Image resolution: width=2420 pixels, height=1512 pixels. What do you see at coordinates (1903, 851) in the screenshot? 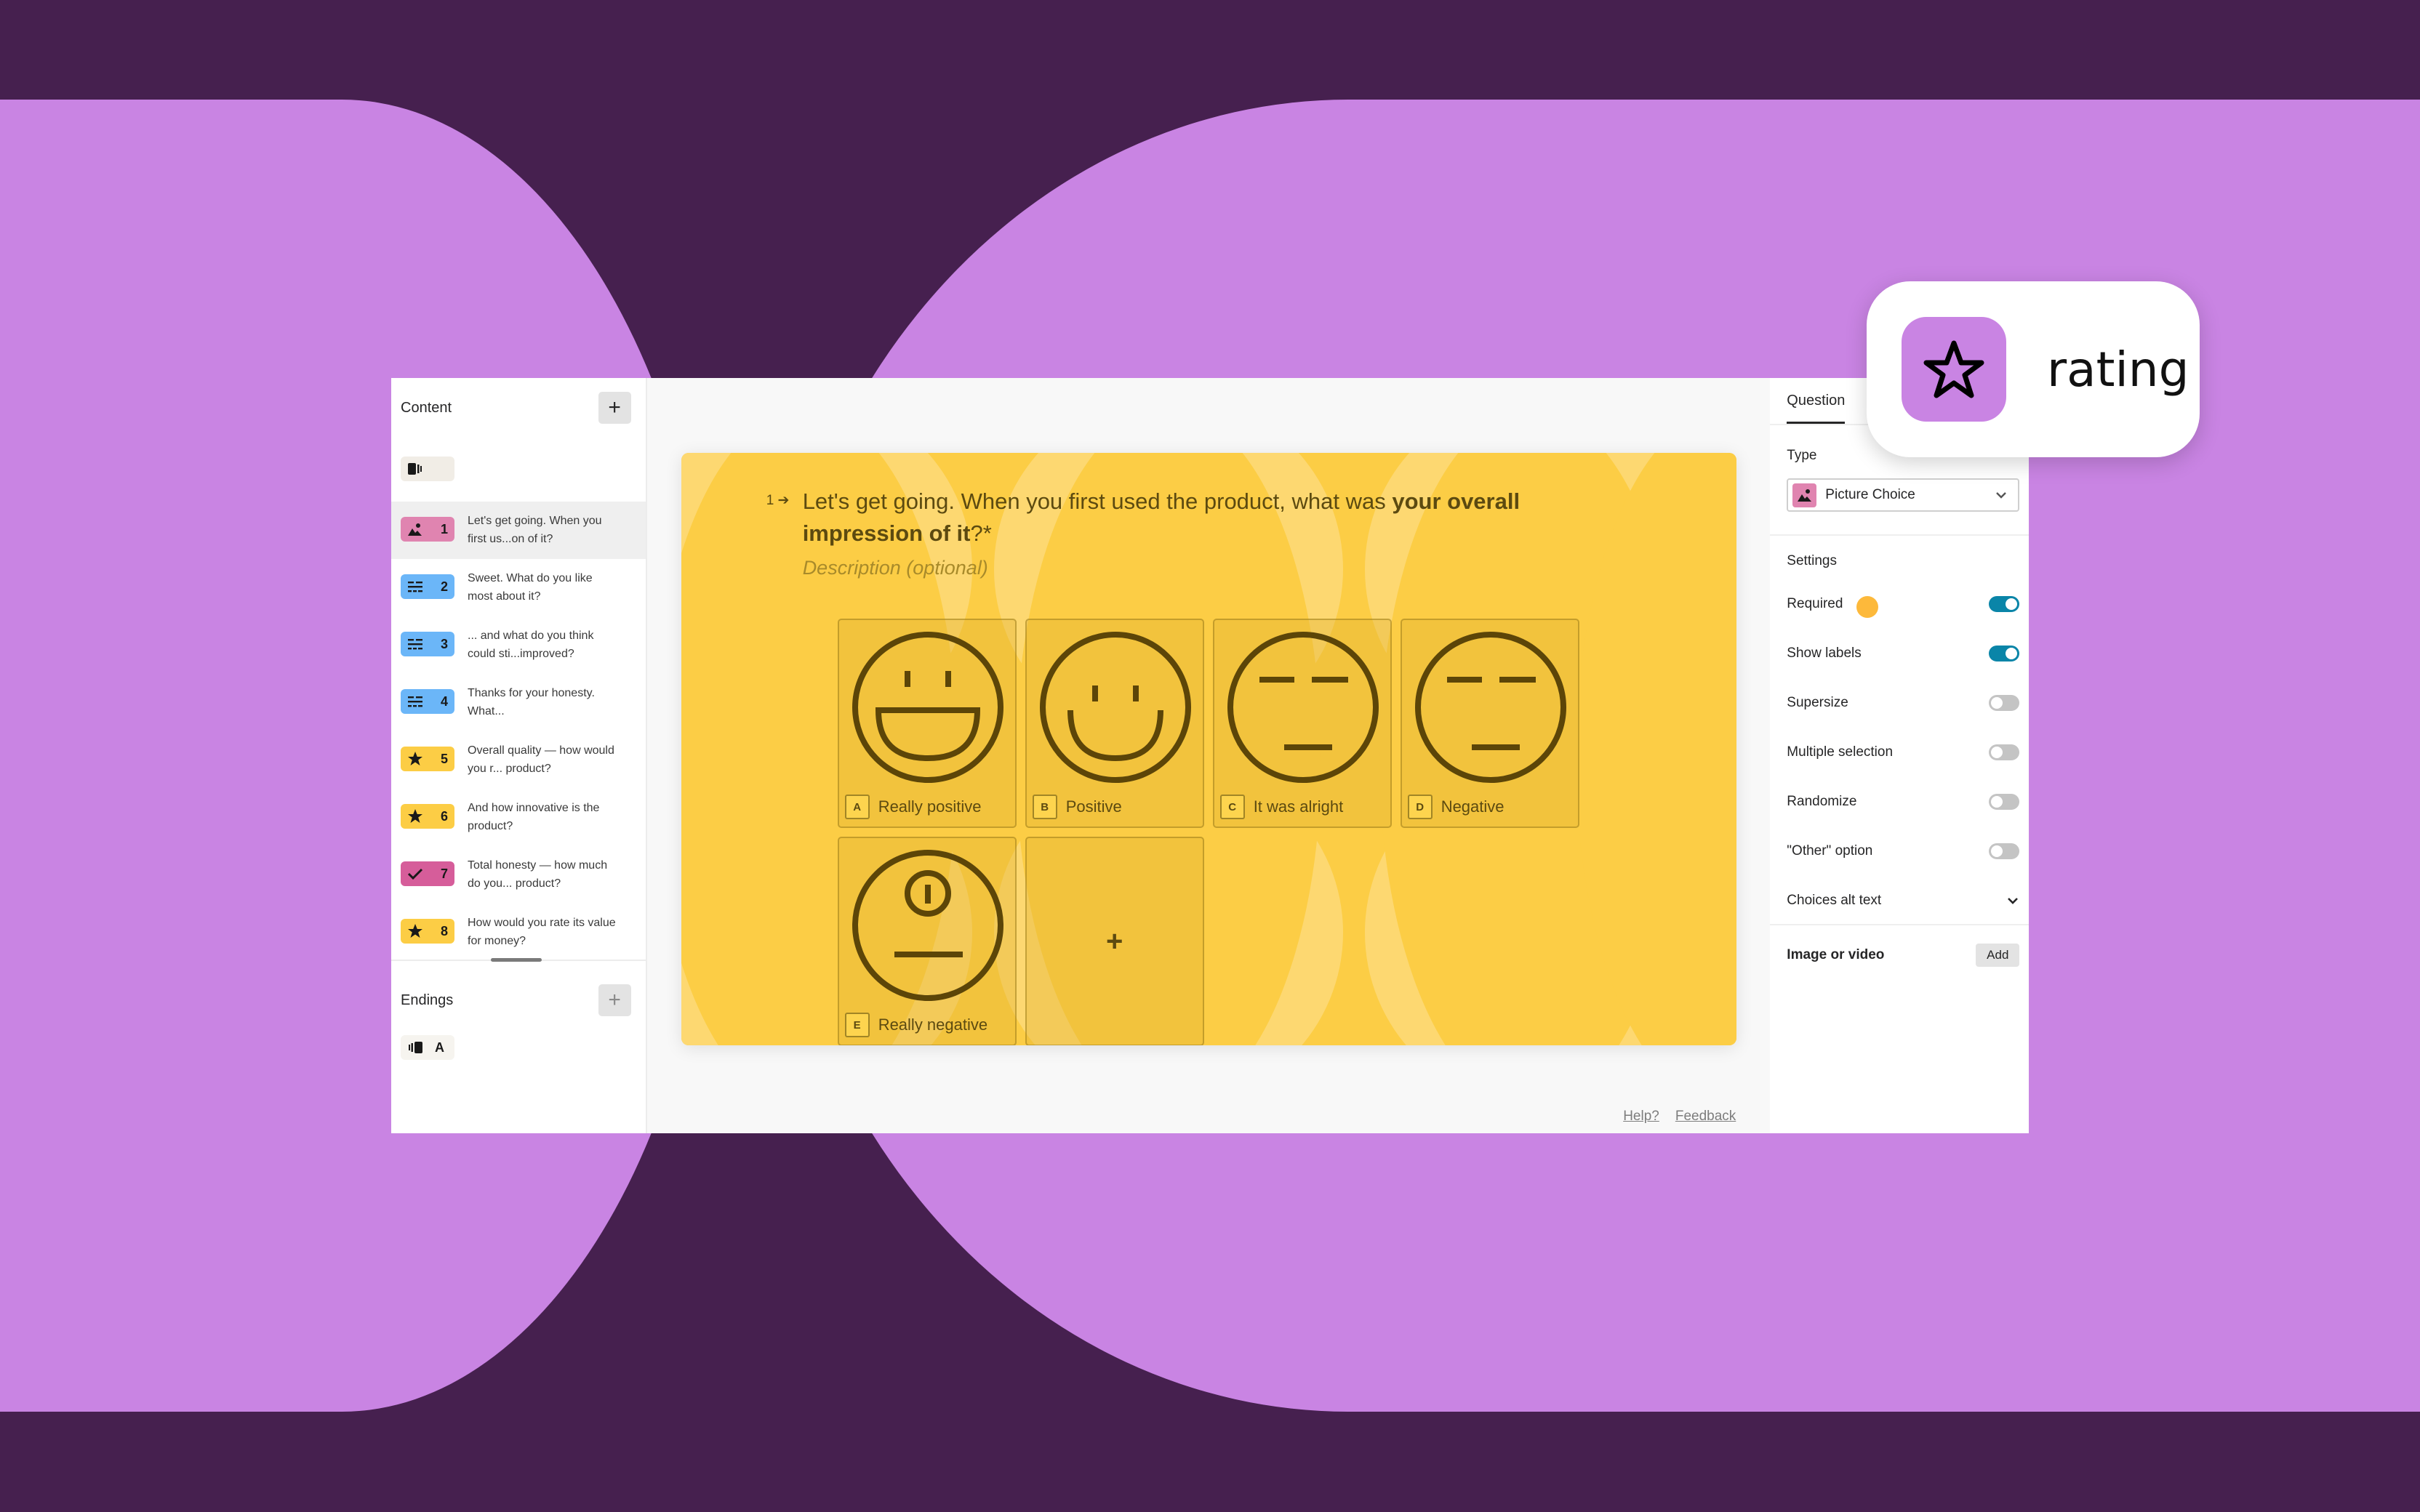
I see `setting-row: "Other" option` at bounding box center [1903, 851].